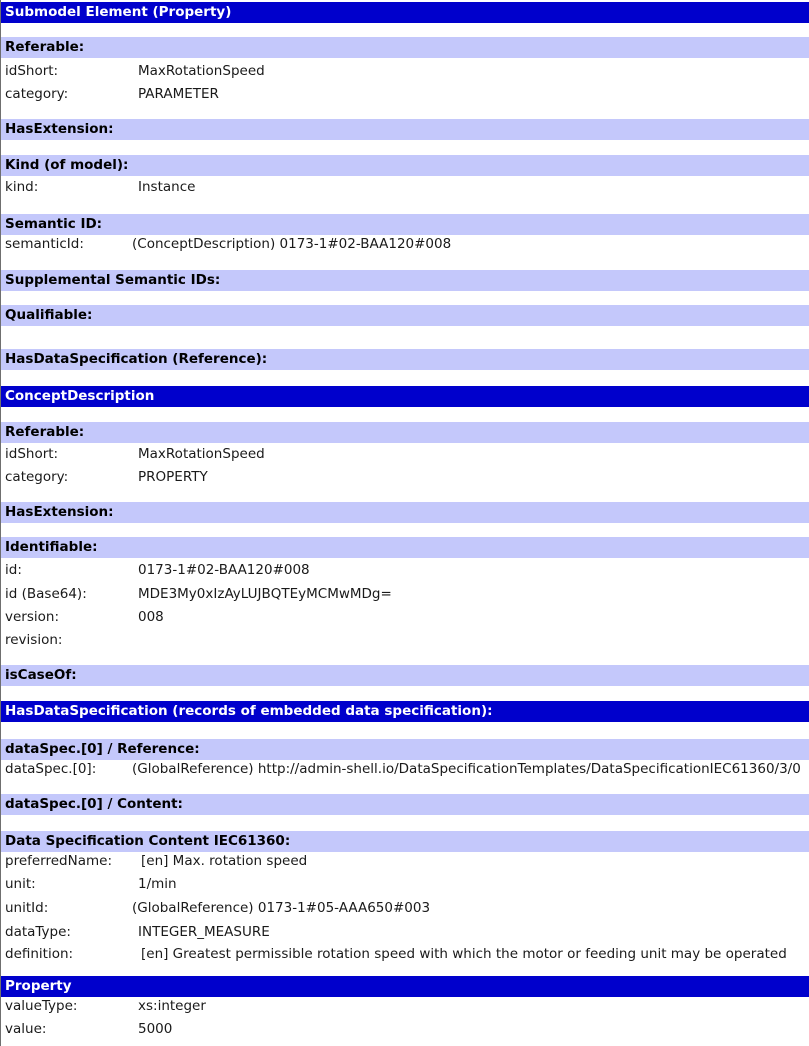  What do you see at coordinates (405, 12) in the screenshot?
I see `submodel-element-header: Submodel Element (Property)` at bounding box center [405, 12].